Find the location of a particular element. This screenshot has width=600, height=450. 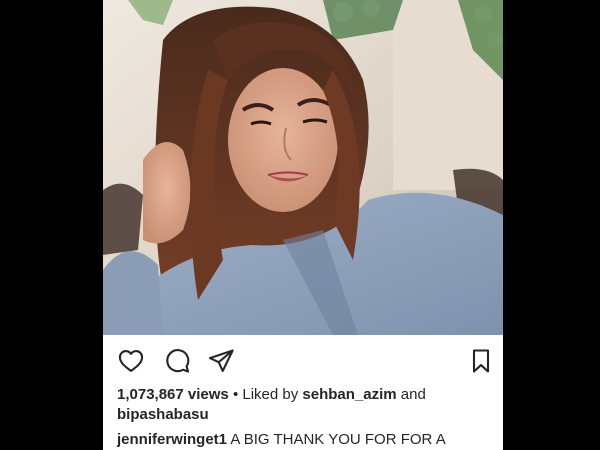

comment-icon is located at coordinates (177, 361).